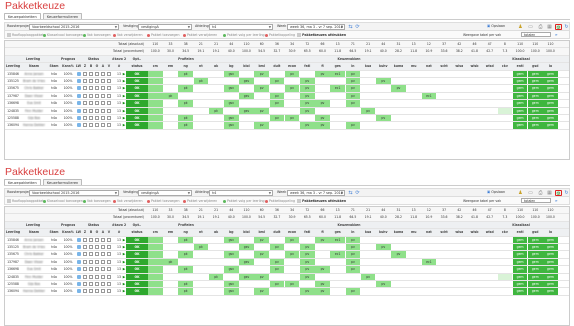 Image resolution: width=574 pixels, height=326 pixels. Describe the element at coordinates (474, 66) in the screenshot. I see `column-header: wisb` at that location.